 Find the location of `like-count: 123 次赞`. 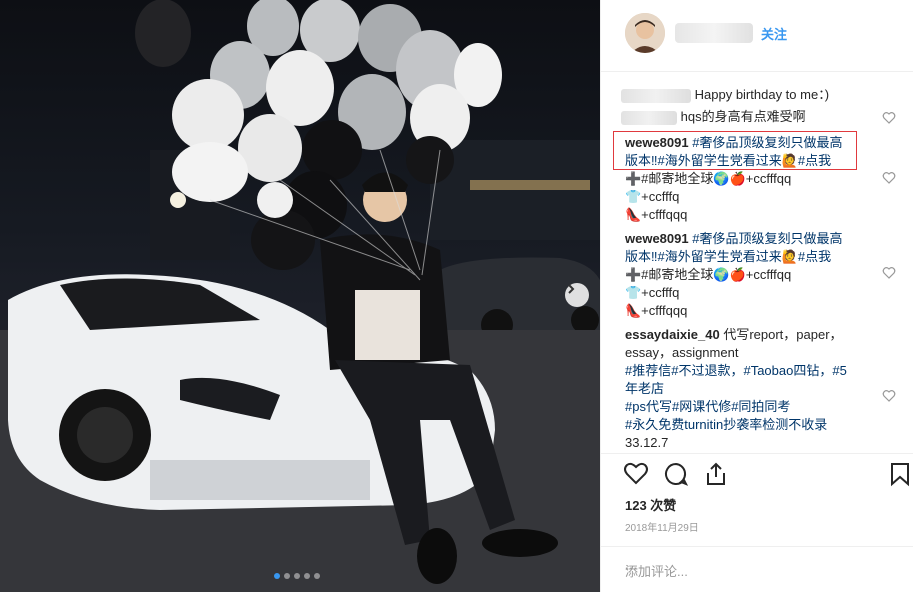

like-count: 123 次赞 is located at coordinates (650, 504).